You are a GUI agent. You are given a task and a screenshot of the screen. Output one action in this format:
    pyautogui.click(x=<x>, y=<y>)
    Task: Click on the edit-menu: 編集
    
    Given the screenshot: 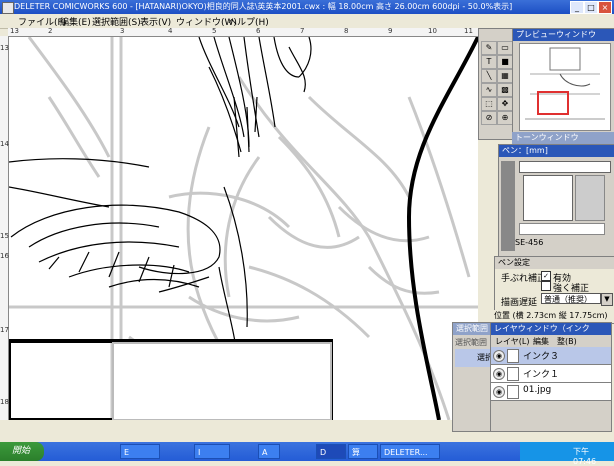 What is the action you would take?
    pyautogui.click(x=541, y=341)
    